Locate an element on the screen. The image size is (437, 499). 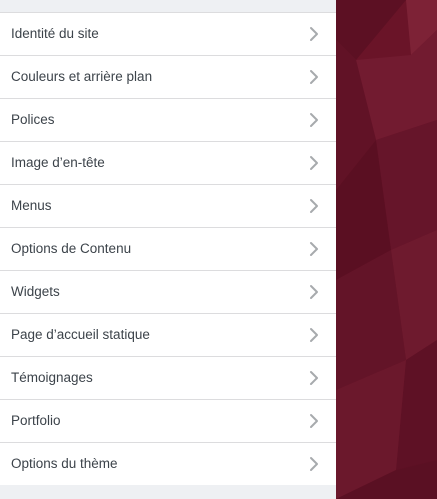
section-content-options: Options de Contenu is located at coordinates (168, 249).